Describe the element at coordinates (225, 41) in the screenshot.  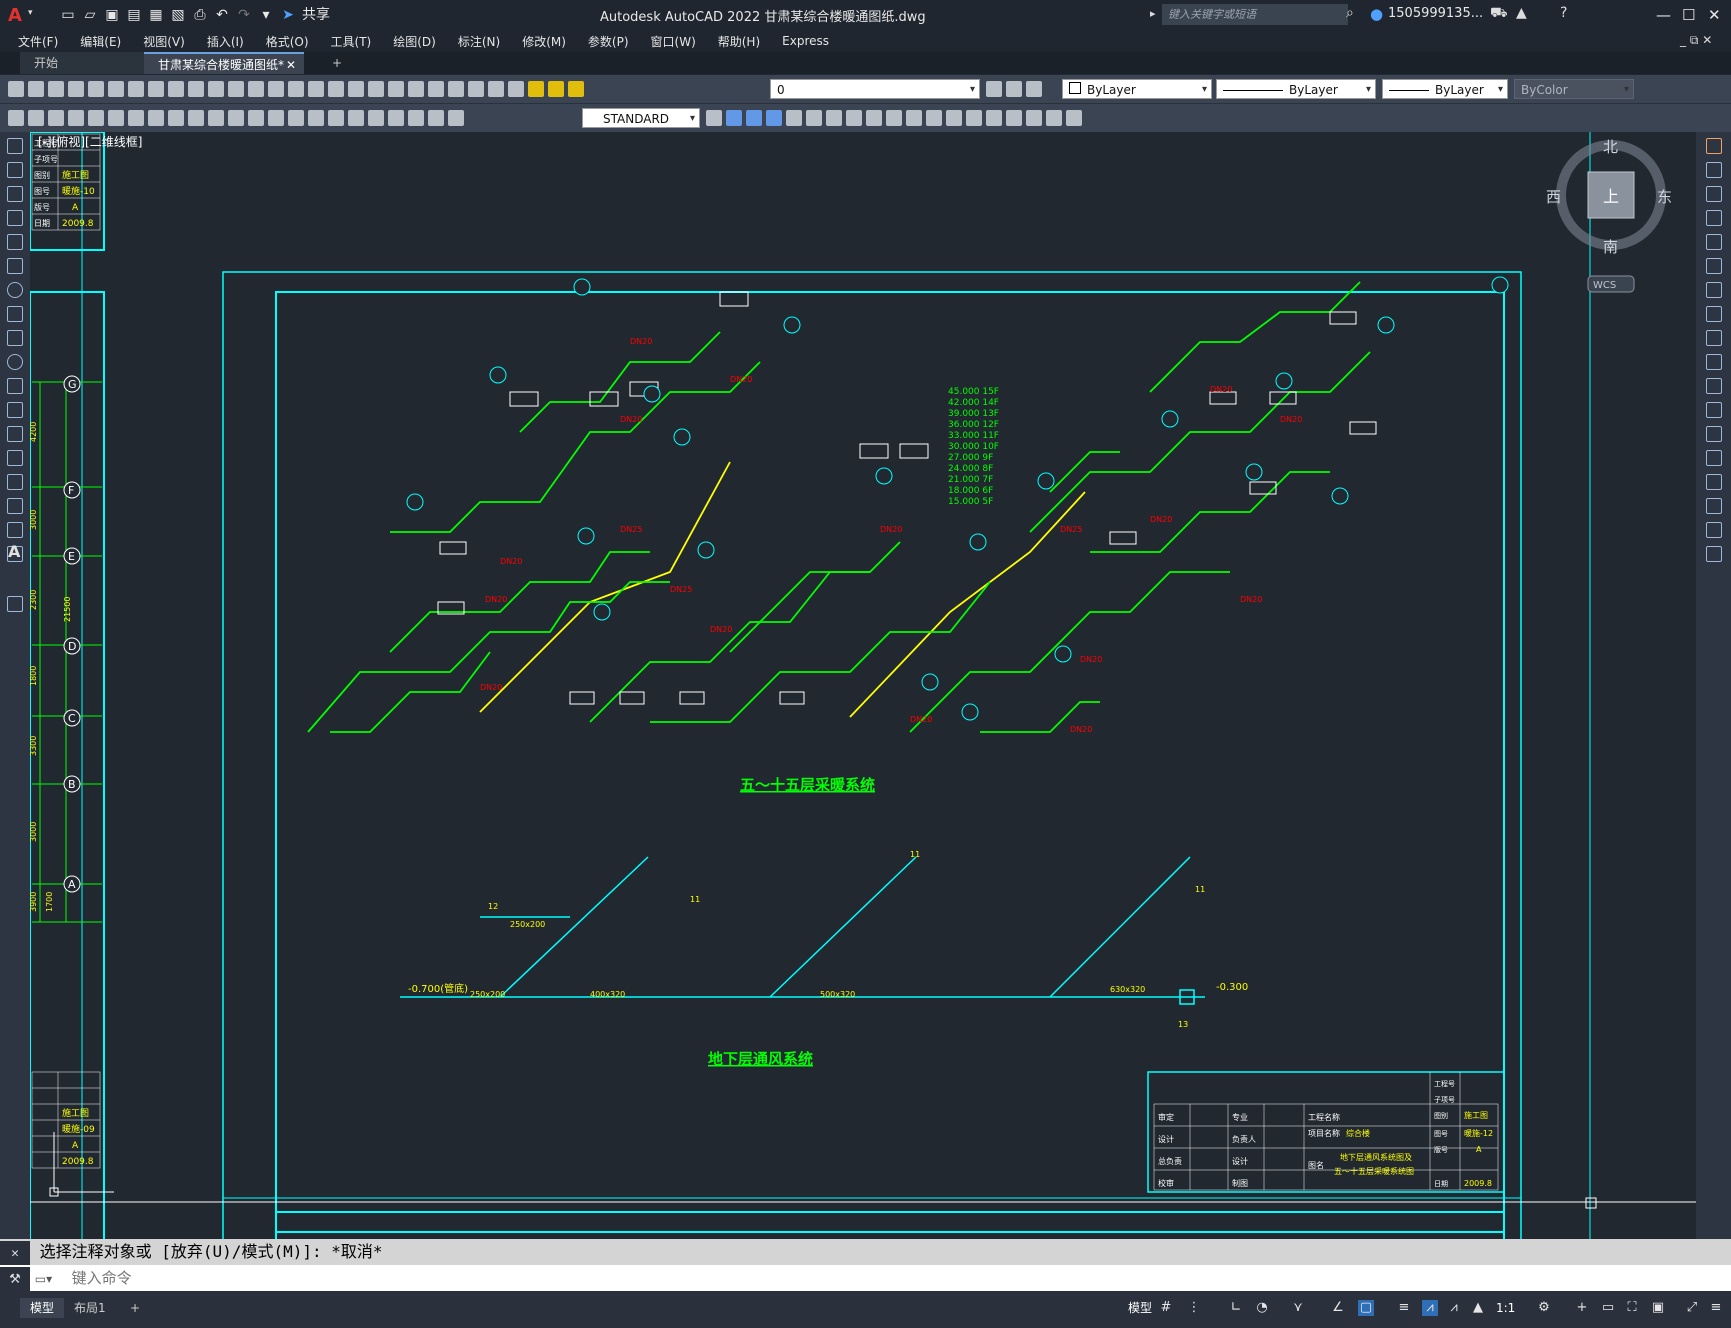
I see `menu-insert: 插入(I)` at that location.